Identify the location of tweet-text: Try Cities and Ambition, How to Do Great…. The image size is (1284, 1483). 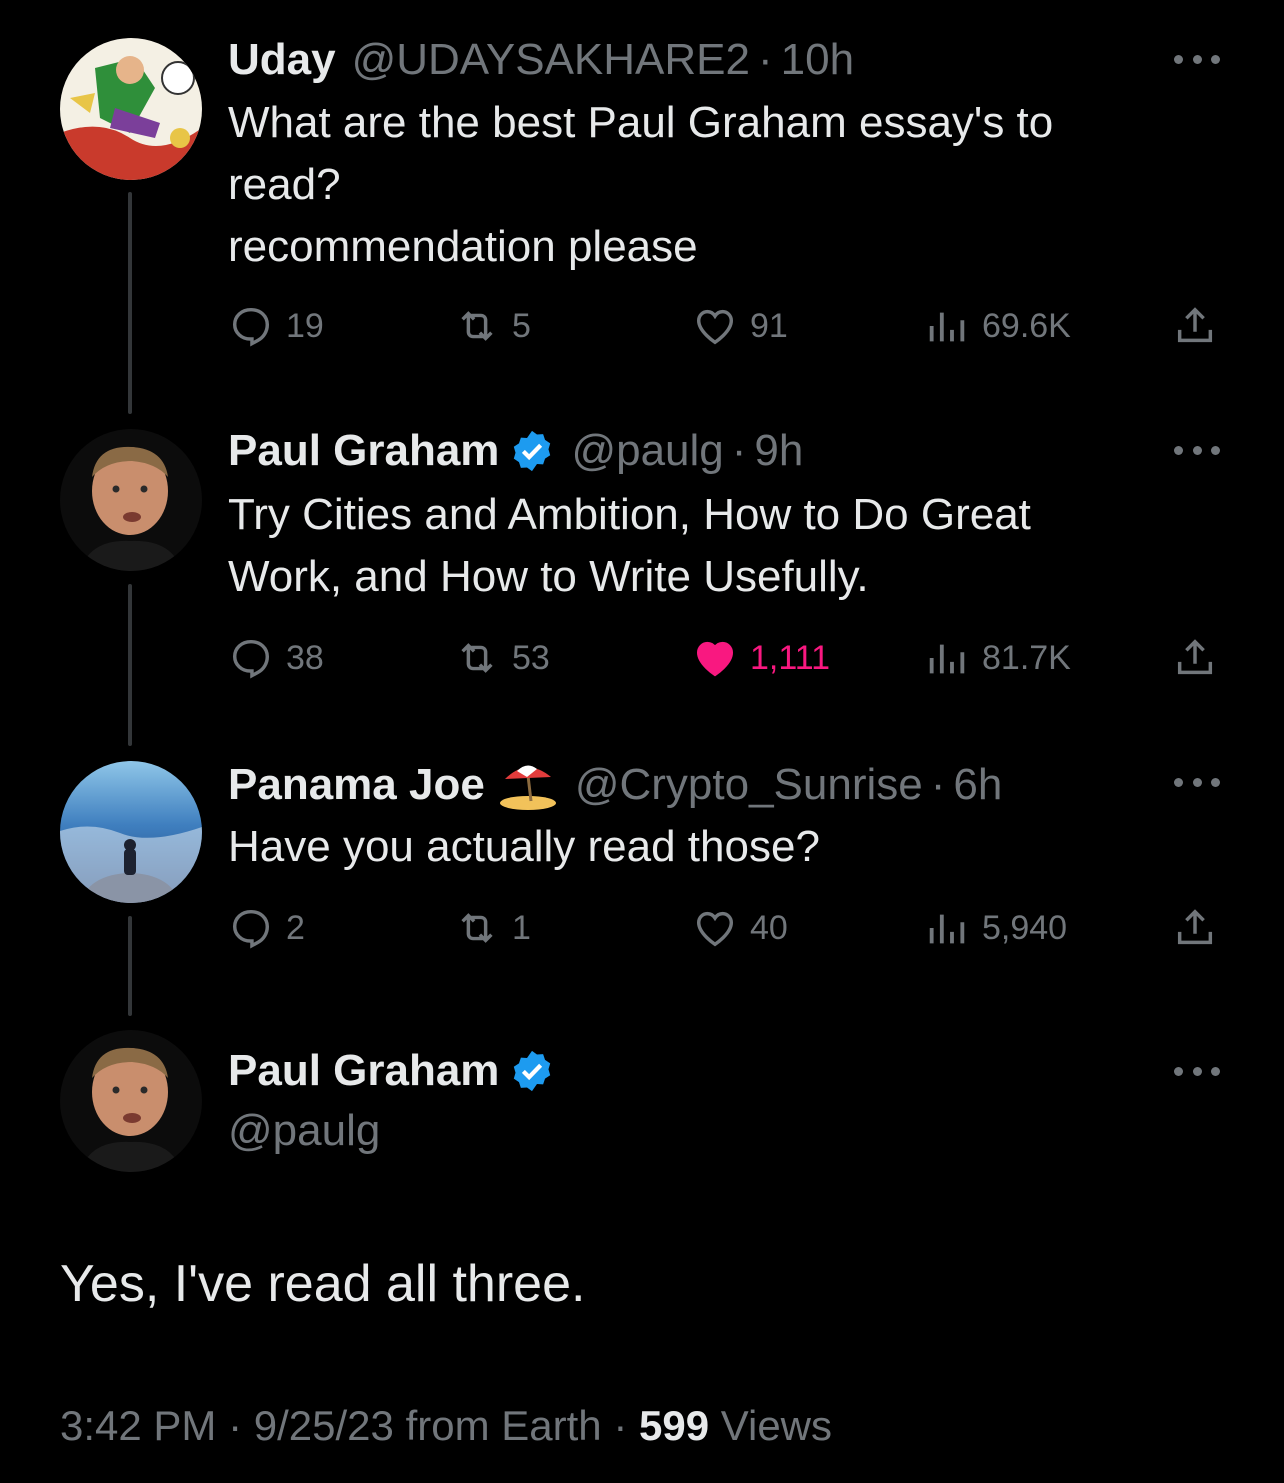
(728, 546).